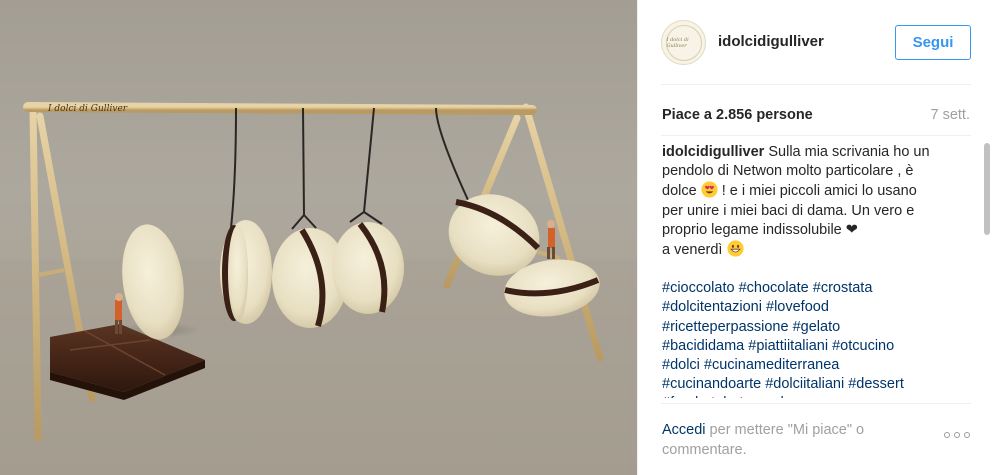 This screenshot has height=475, width=1000. What do you see at coordinates (812, 396) in the screenshot?
I see `hashtag-line: #foodartphotography` at bounding box center [812, 396].